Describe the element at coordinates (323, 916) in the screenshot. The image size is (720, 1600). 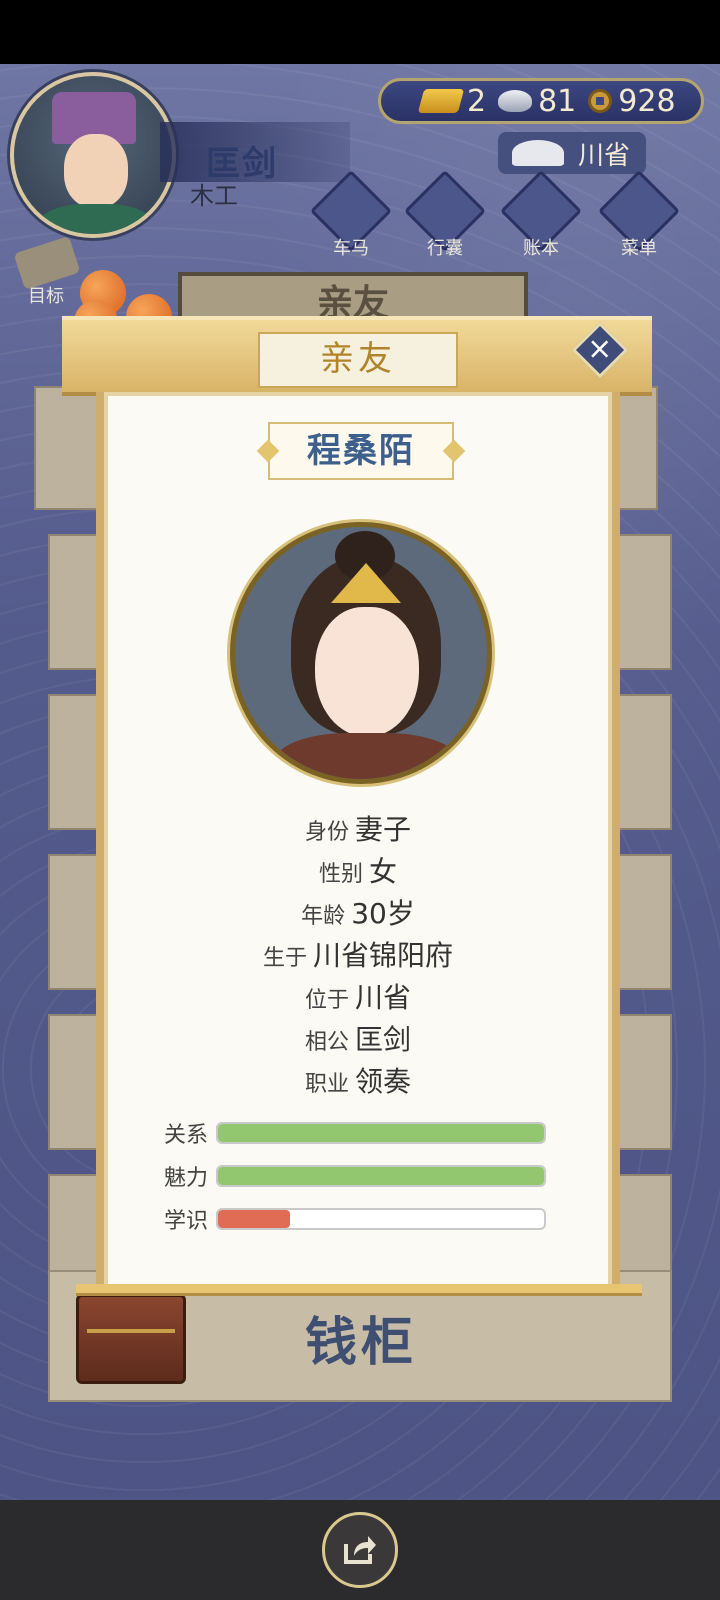
I see `info-key: 年龄` at that location.